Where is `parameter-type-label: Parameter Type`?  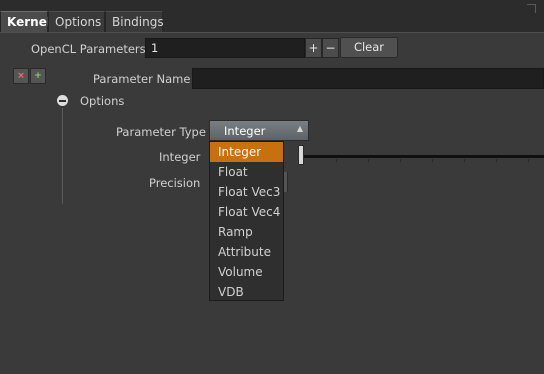
parameter-type-label: Parameter Type is located at coordinates (161, 132).